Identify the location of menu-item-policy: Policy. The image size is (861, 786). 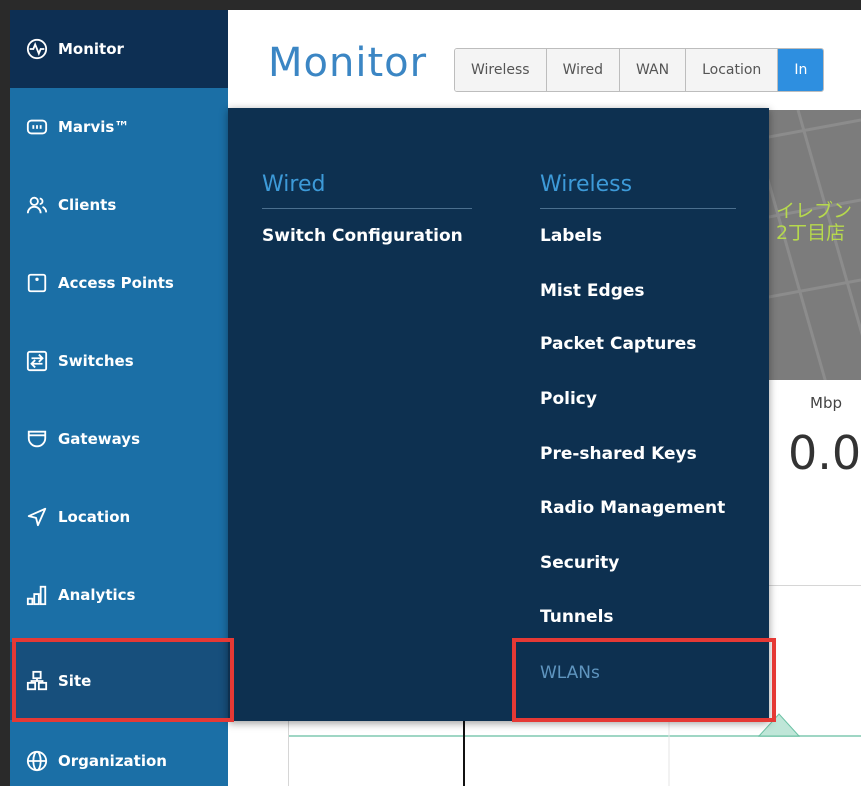
(568, 399).